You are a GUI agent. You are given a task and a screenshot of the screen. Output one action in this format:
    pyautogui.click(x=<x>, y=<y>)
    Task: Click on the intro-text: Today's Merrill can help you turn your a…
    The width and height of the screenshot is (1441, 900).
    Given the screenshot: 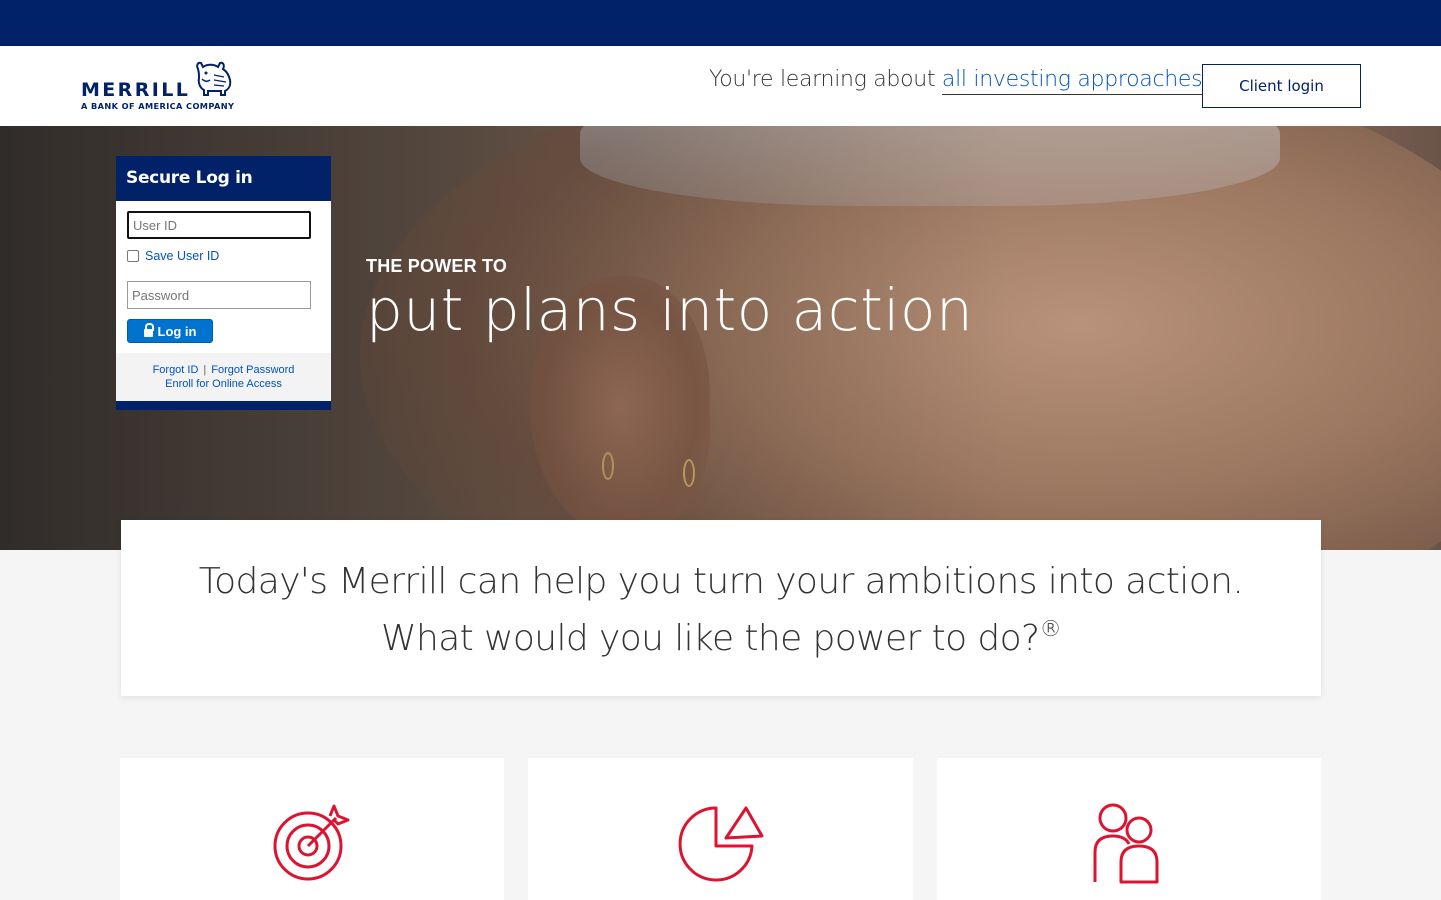 What is the action you would take?
    pyautogui.click(x=721, y=610)
    